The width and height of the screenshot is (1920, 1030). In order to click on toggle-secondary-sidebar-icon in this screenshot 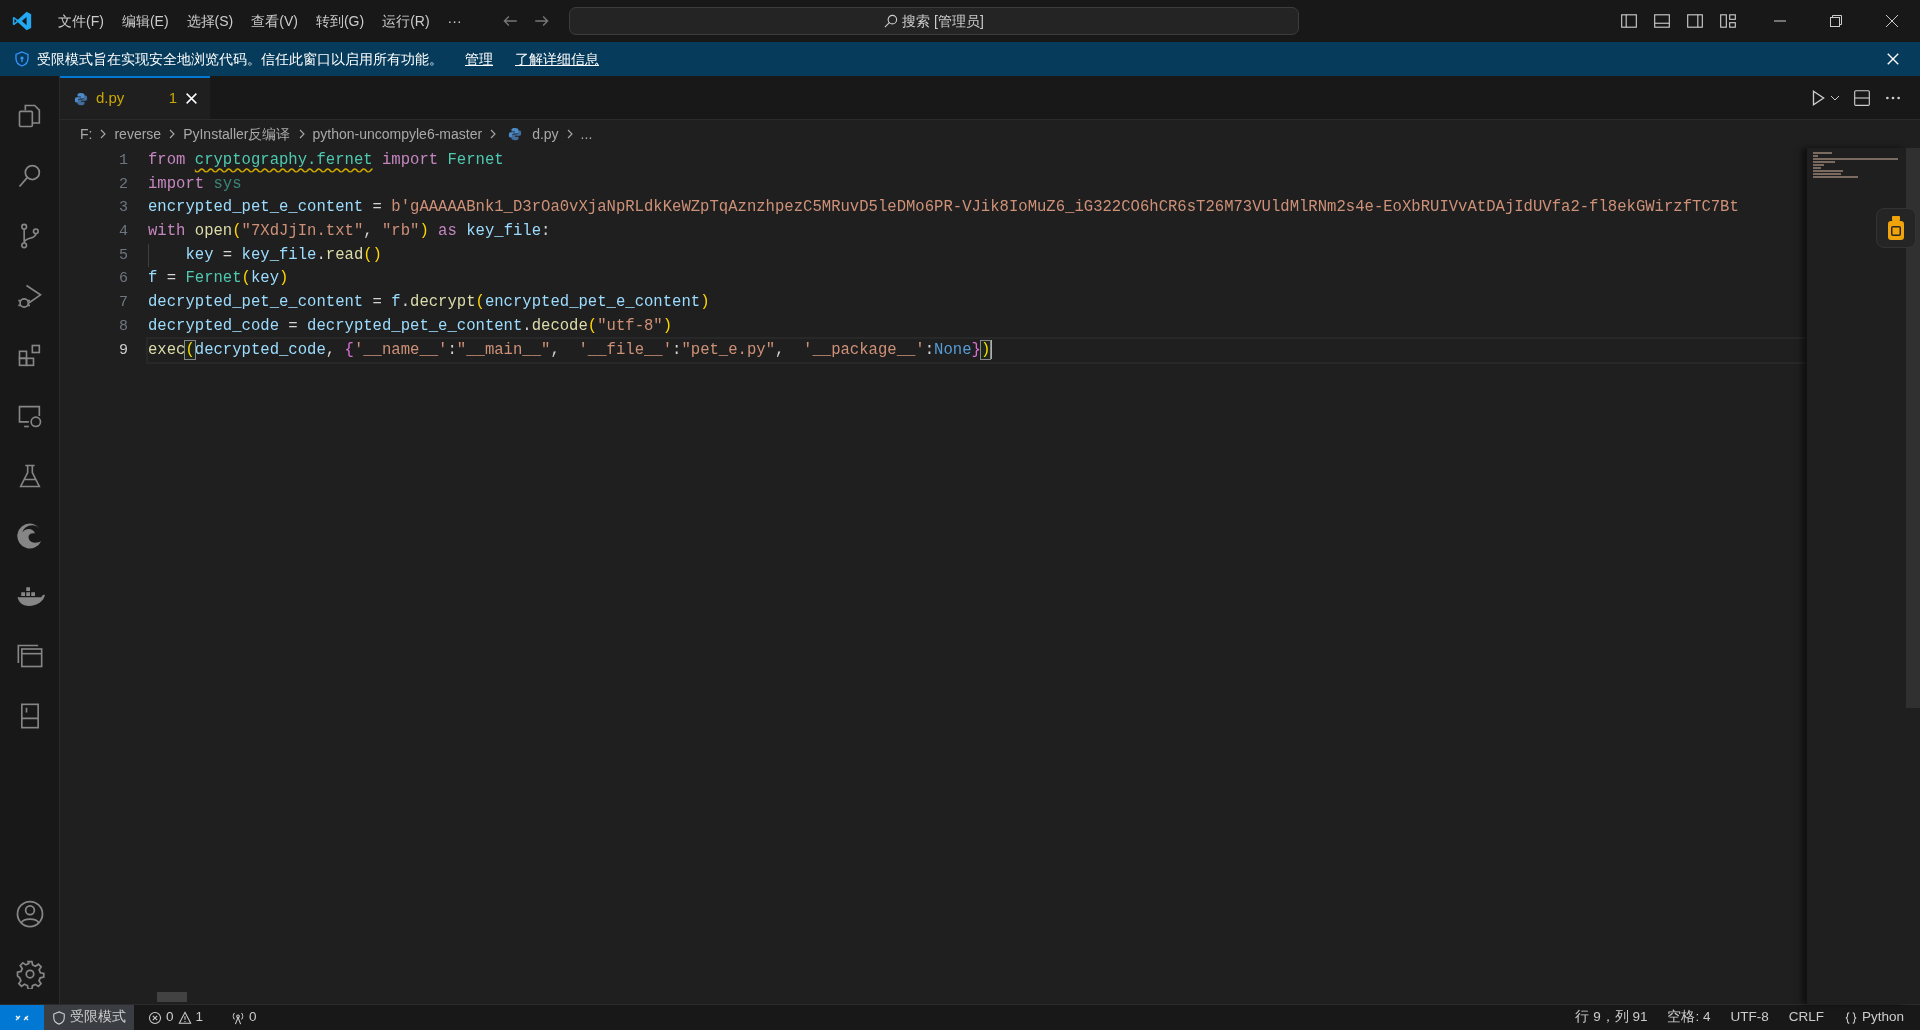, I will do `click(1695, 21)`.